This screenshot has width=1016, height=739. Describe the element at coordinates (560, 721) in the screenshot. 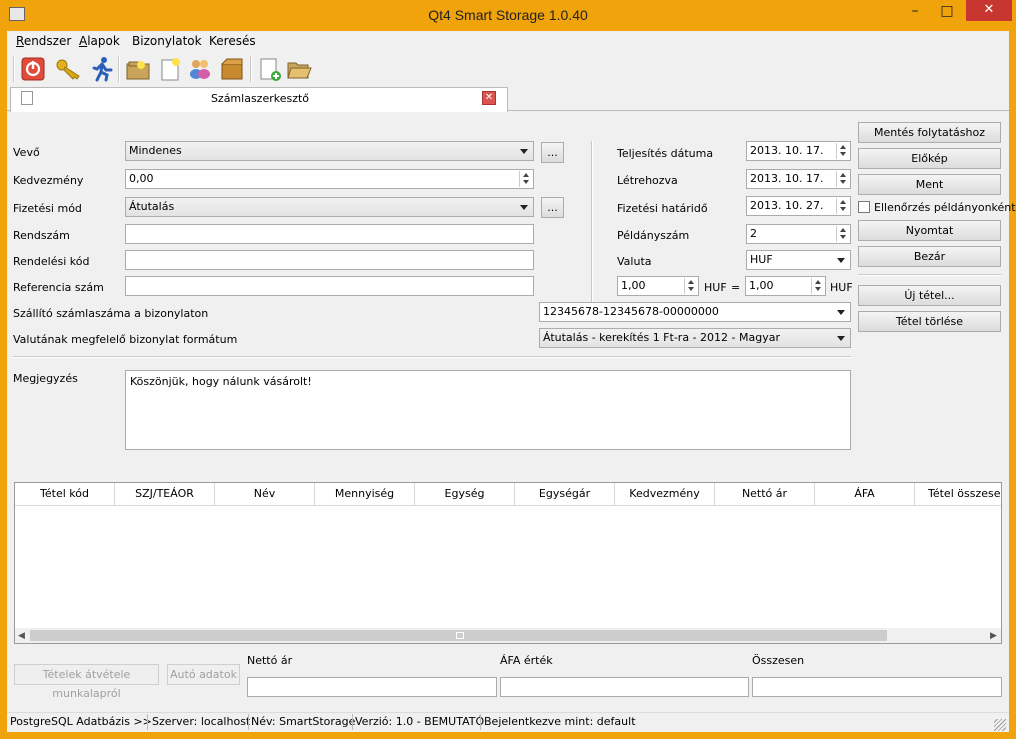

I see `status-user: Bejelentkezve mint: default` at that location.